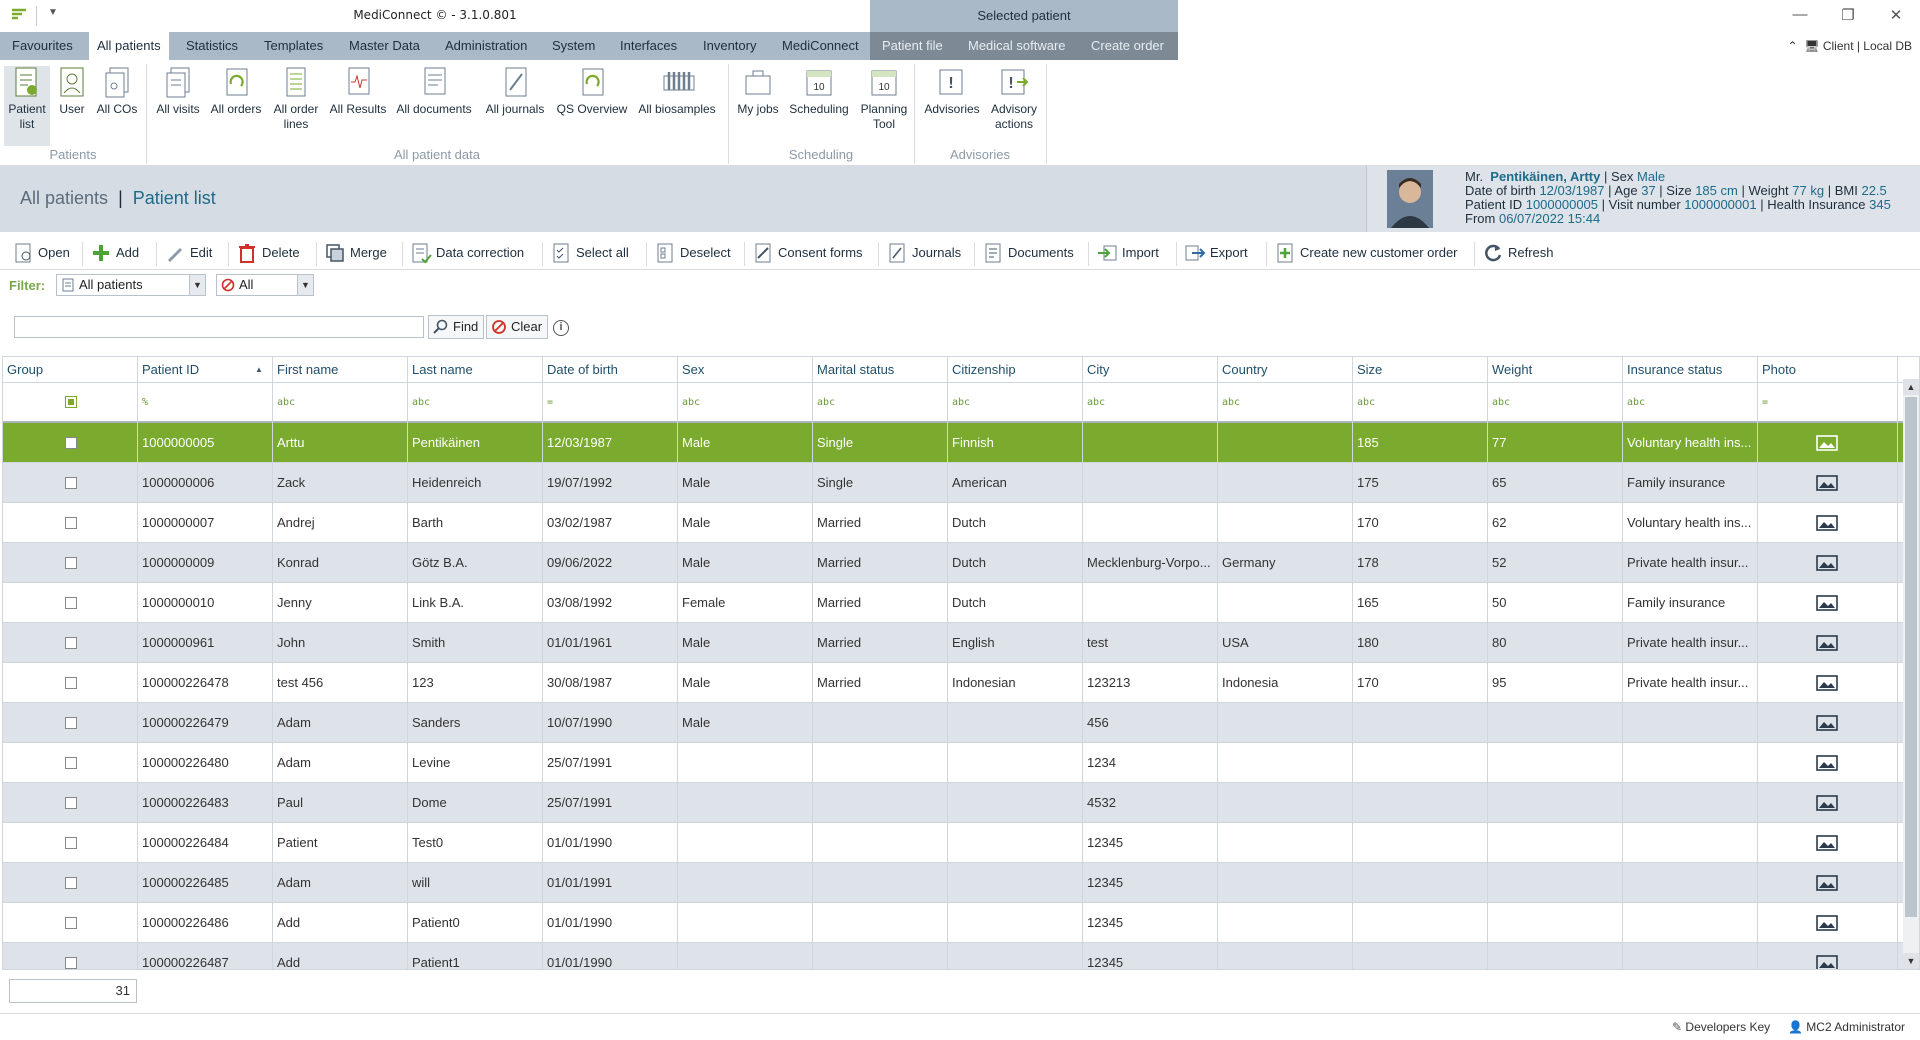 This screenshot has width=1920, height=1040. What do you see at coordinates (358, 91) in the screenshot?
I see `all-results-button: All Results` at bounding box center [358, 91].